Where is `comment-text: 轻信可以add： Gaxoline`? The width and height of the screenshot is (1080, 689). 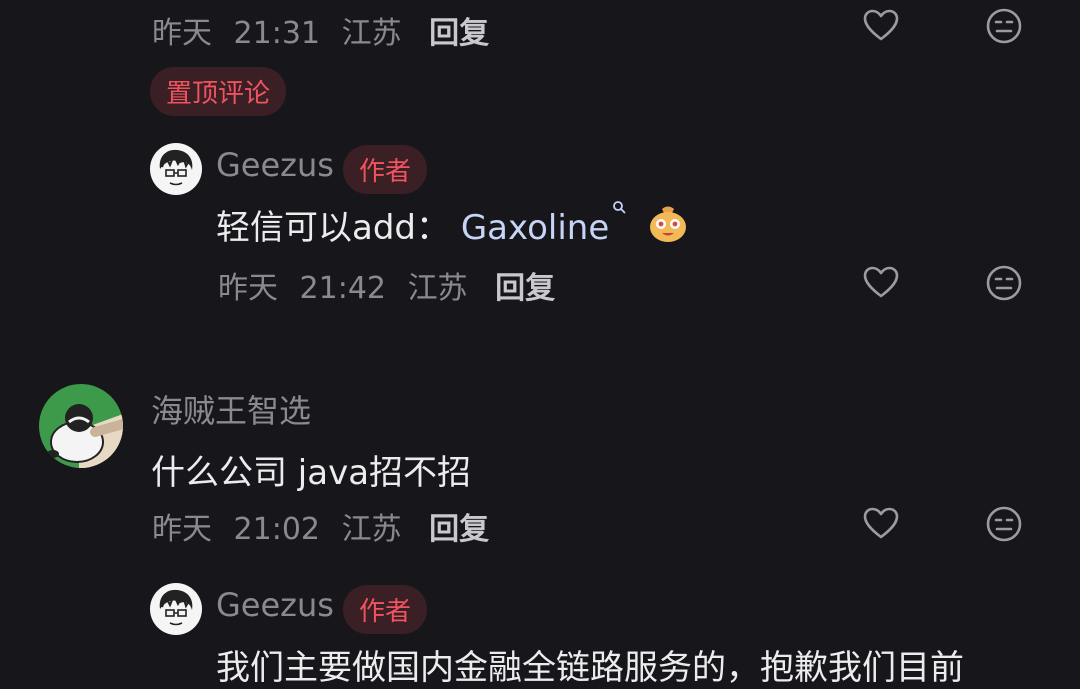
comment-text: 轻信可以add： Gaxoline is located at coordinates (421, 224).